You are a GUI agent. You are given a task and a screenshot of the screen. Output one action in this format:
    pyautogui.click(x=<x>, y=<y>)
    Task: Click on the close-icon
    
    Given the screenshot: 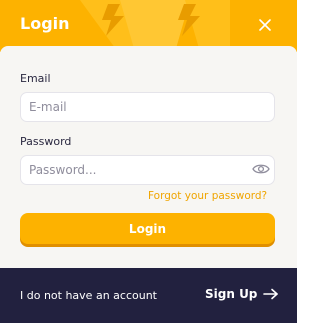 What is the action you would take?
    pyautogui.click(x=265, y=25)
    